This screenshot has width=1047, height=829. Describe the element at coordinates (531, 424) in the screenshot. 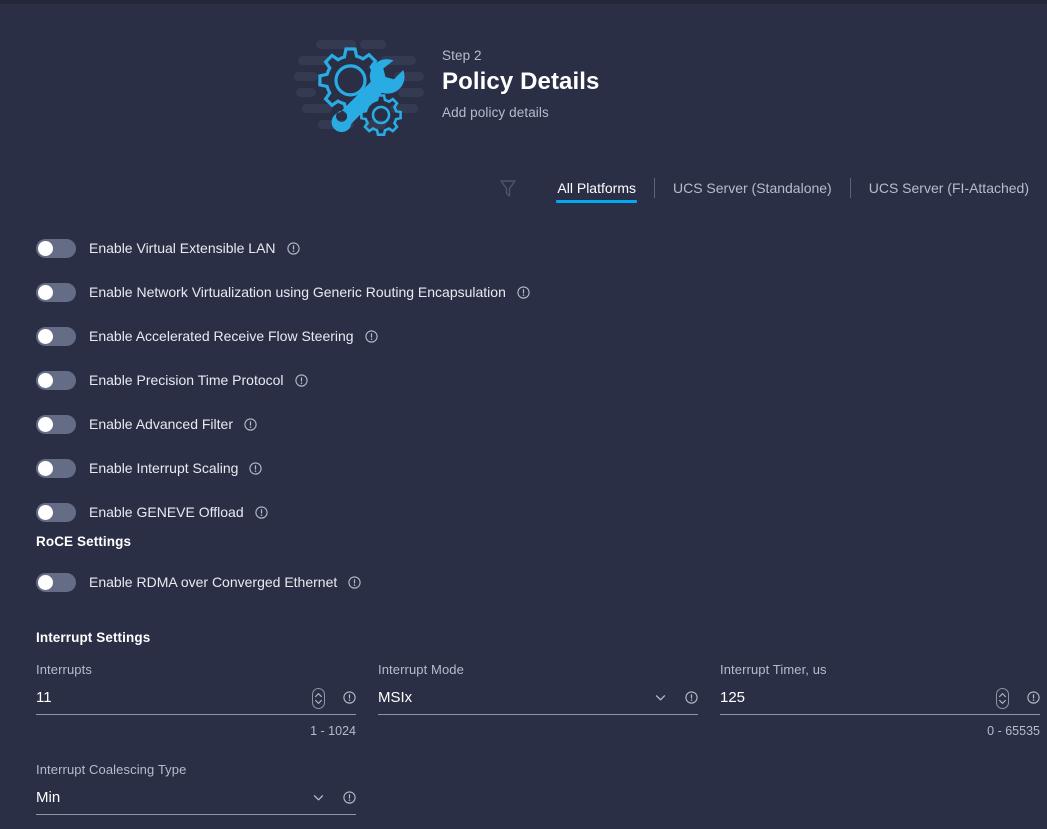

I see `toggle-row-advanced-filter: Enable Advanced Filter` at that location.